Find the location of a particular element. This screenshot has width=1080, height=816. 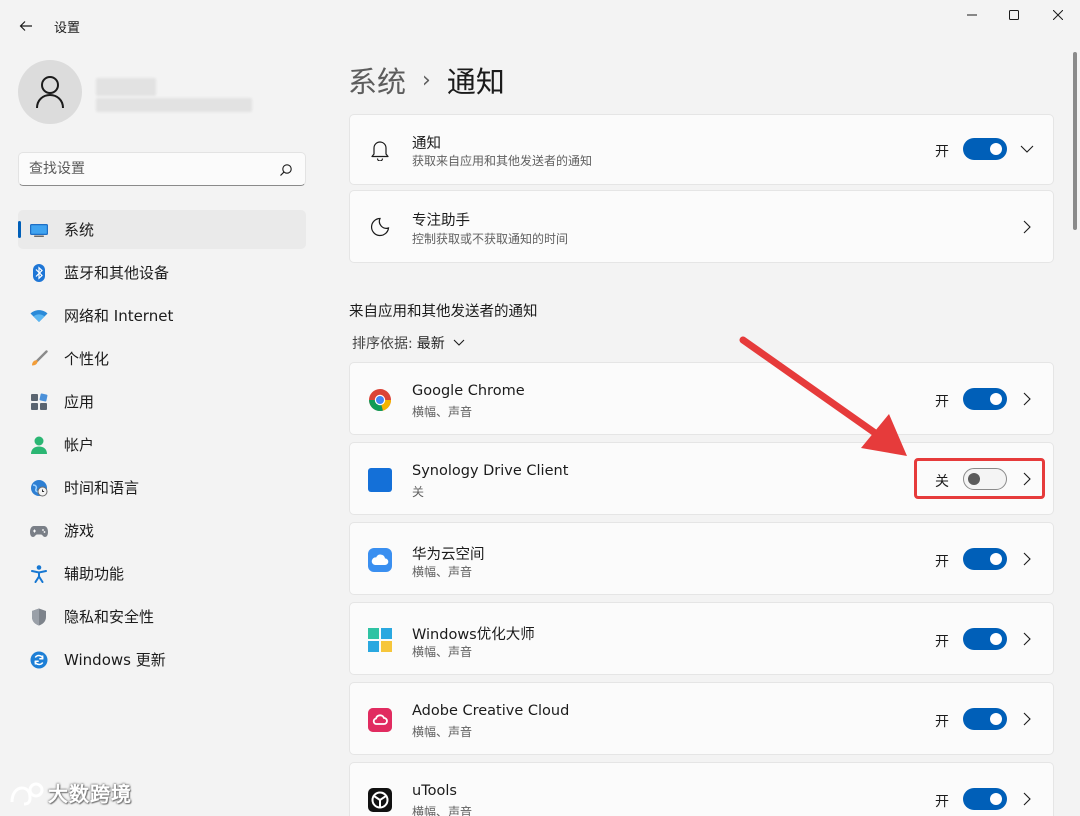

app-row-chrome: Google Chrome 横幅、声音 开 is located at coordinates (701, 398).